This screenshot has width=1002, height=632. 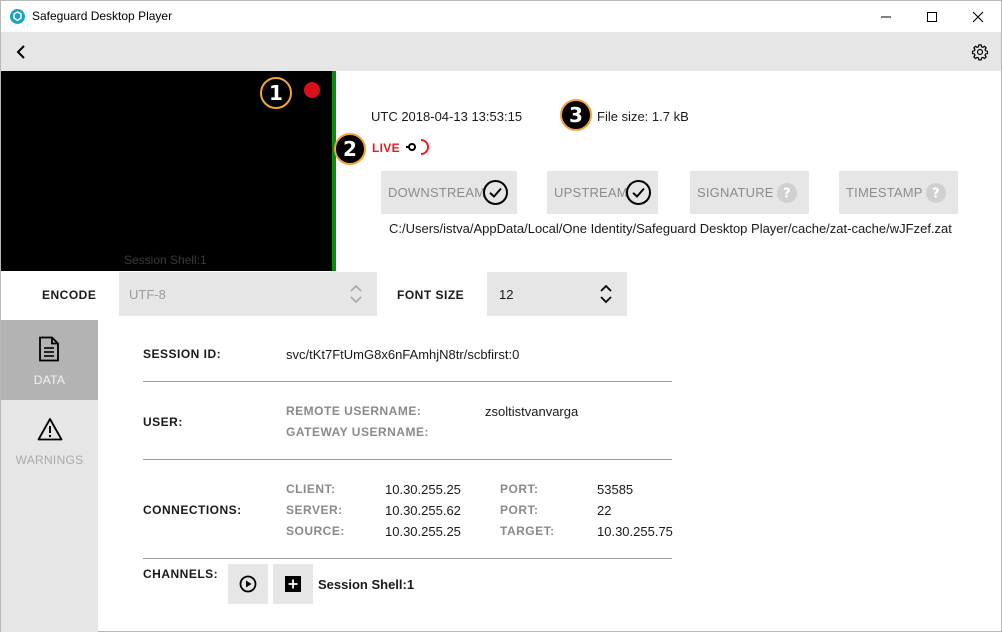 I want to click on minimize-icon, so click(x=886, y=16).